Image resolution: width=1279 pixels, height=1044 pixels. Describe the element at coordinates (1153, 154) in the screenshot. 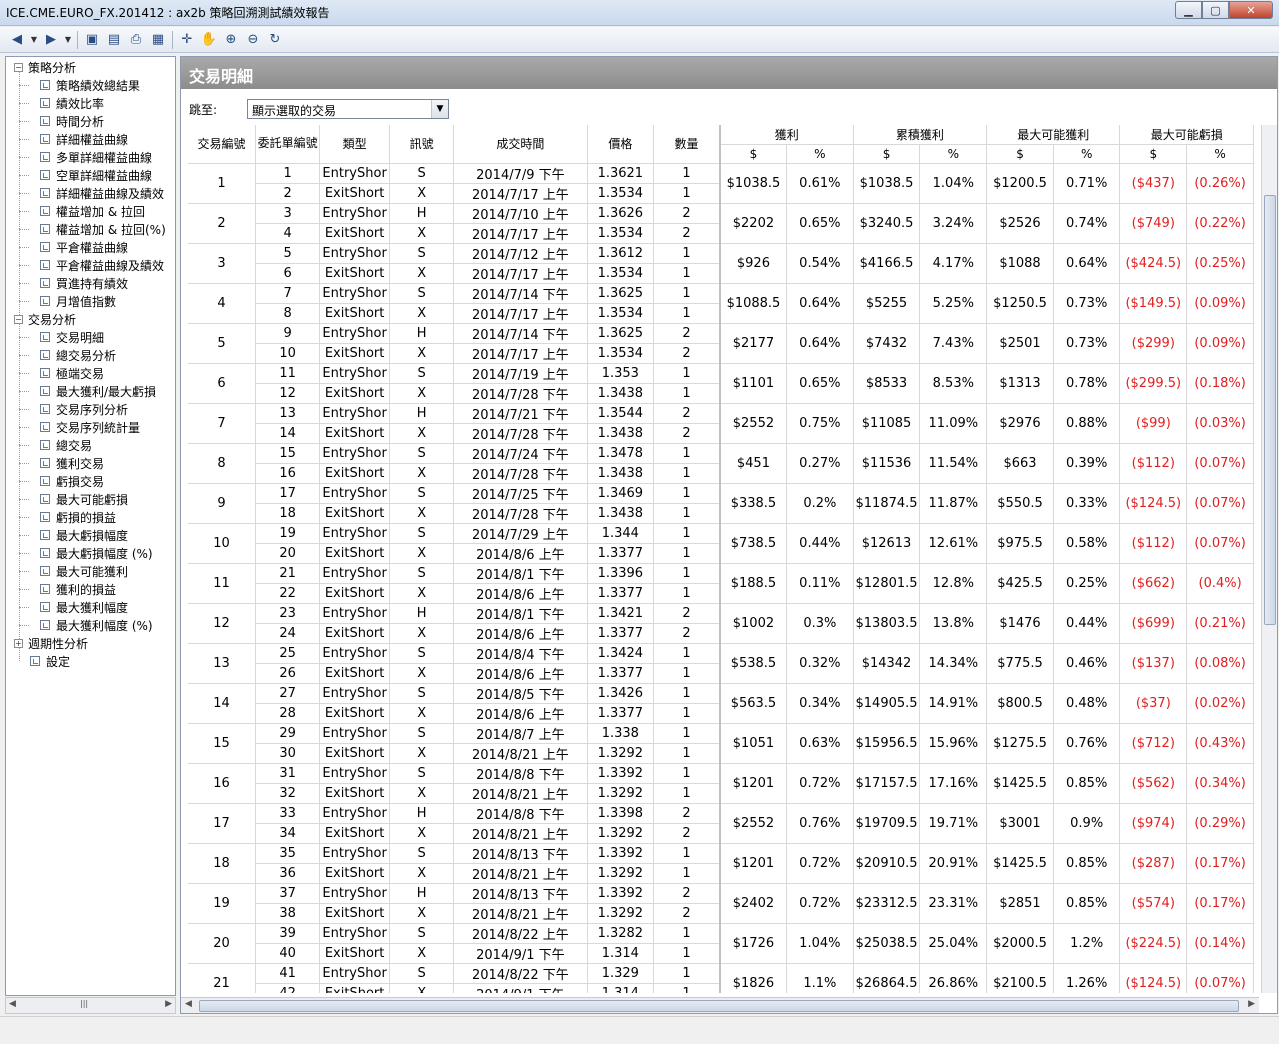

I see `col-loss-dollar: $` at that location.